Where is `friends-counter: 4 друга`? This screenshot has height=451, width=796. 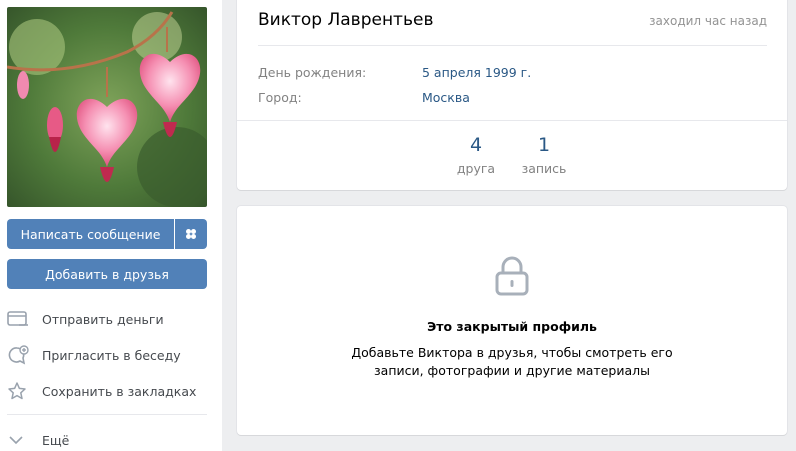 friends-counter: 4 друга is located at coordinates (476, 155).